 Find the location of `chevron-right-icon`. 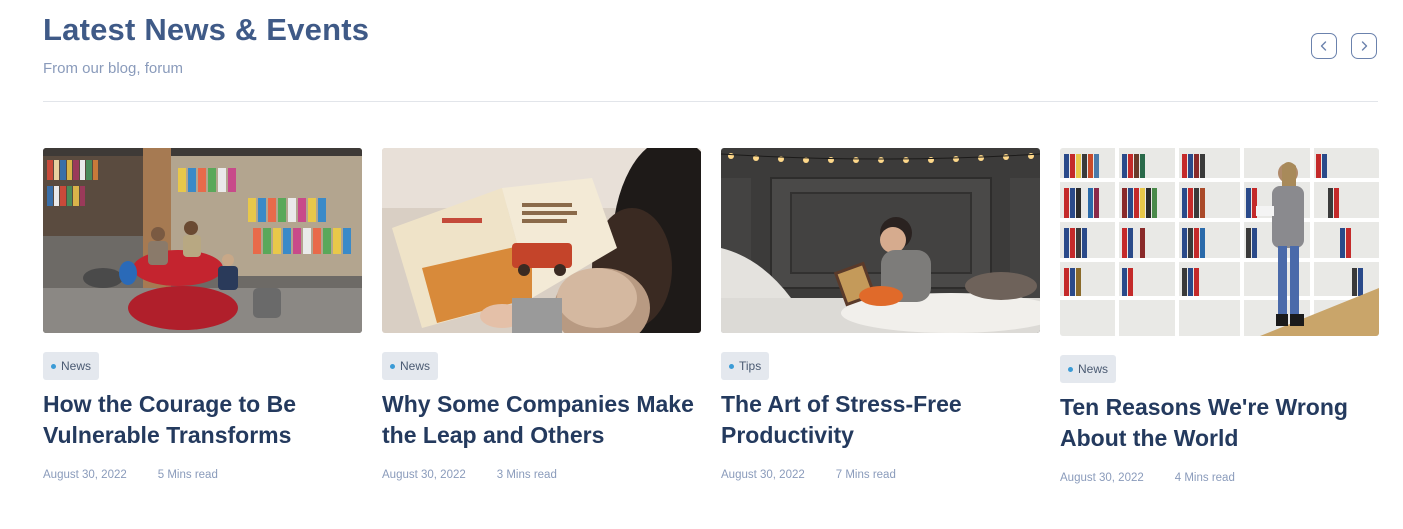

chevron-right-icon is located at coordinates (1364, 46).